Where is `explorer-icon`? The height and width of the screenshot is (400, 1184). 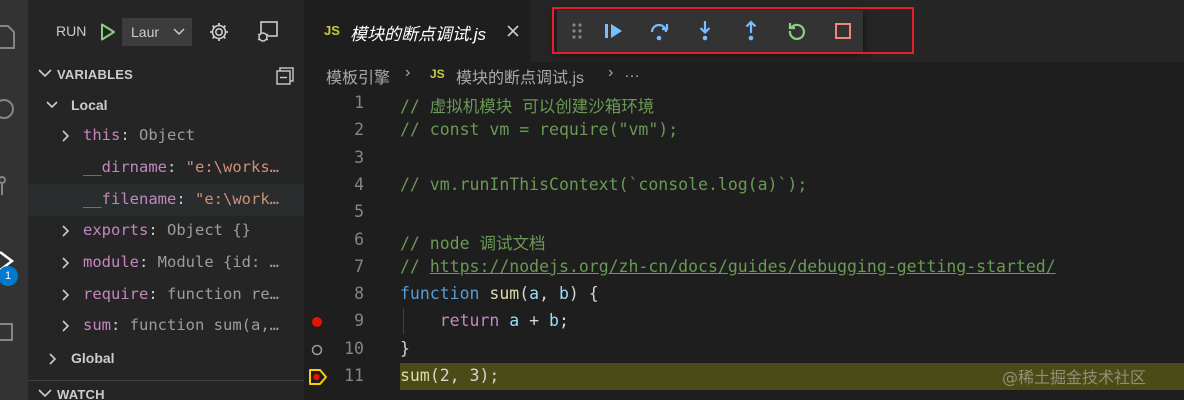
explorer-icon is located at coordinates (14, 37).